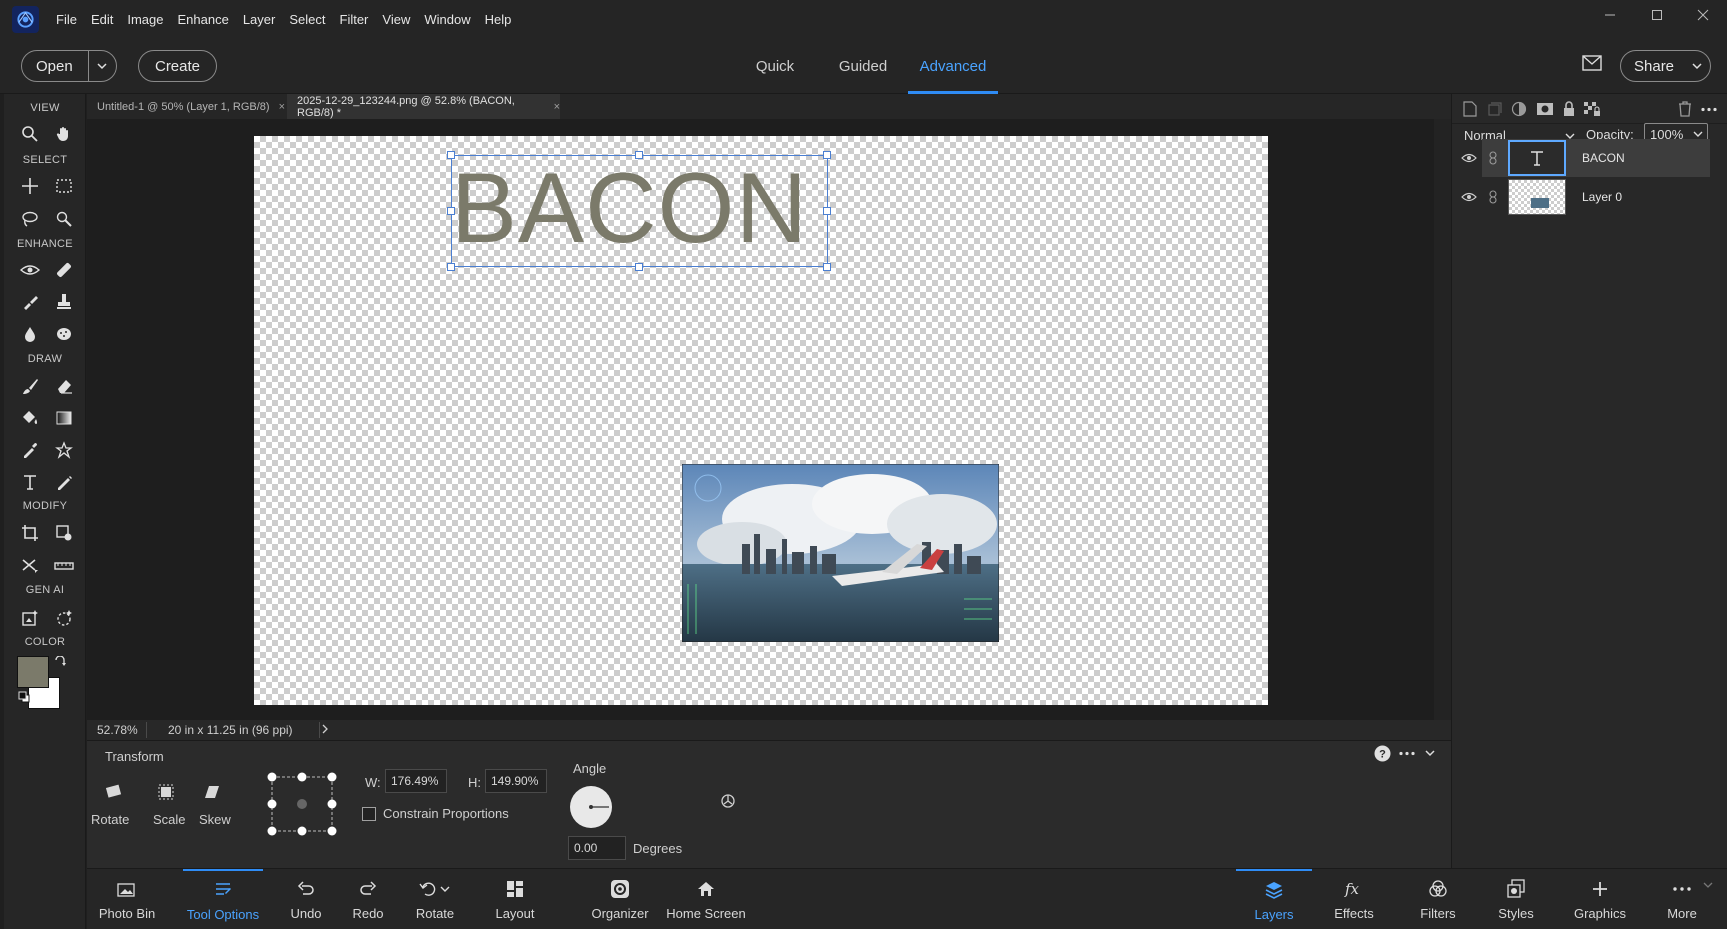 This screenshot has height=929, width=1727. What do you see at coordinates (1516, 899) in the screenshot?
I see `styles-panel-button: Styles` at bounding box center [1516, 899].